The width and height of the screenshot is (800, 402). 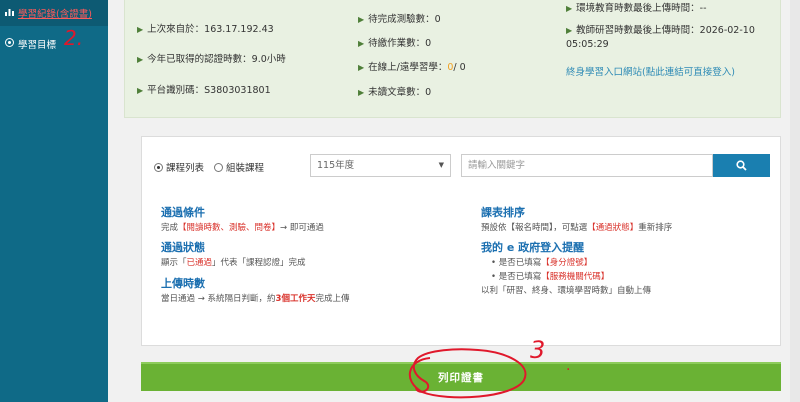 I want to click on radio-checked-icon, so click(x=158, y=167).